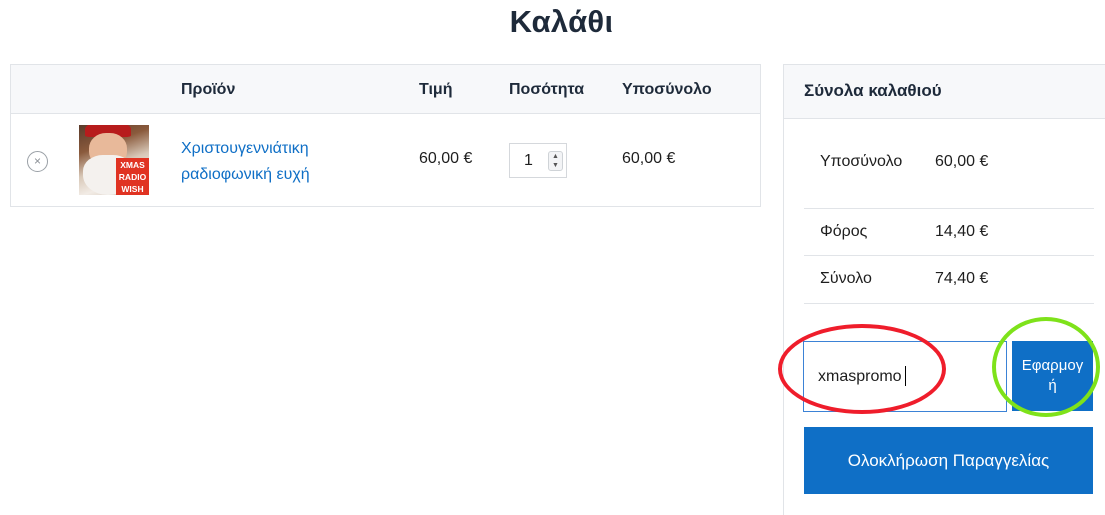 This screenshot has width=1105, height=515. What do you see at coordinates (114, 160) in the screenshot?
I see `product-thumbnail: XMAS RADIO WISH` at bounding box center [114, 160].